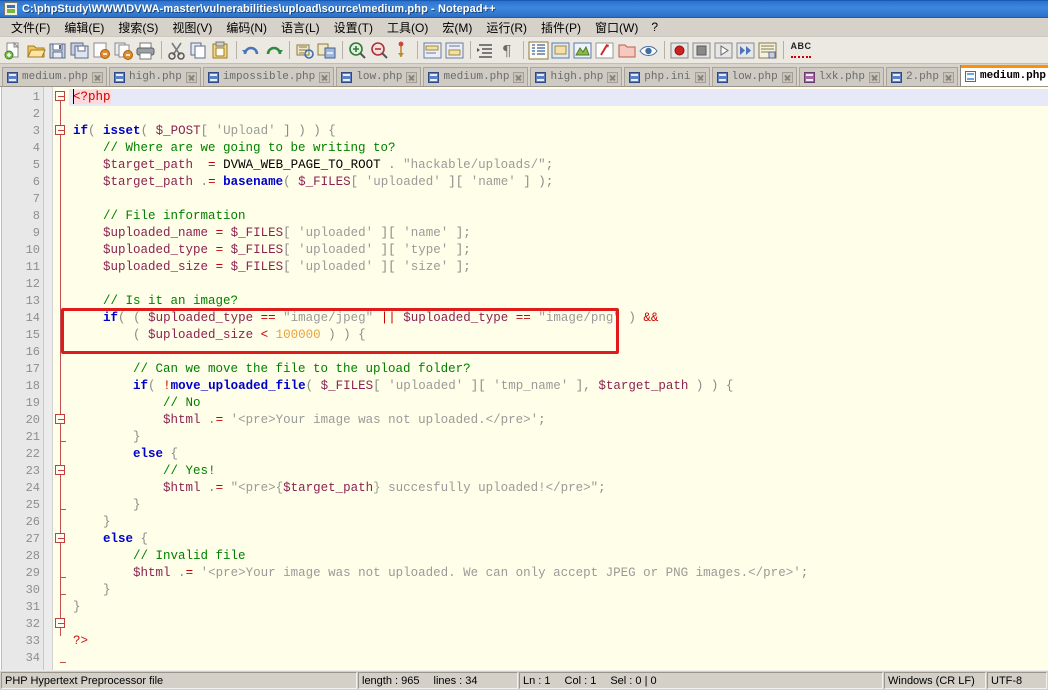 This screenshot has height=690, width=1048. What do you see at coordinates (13, 50) in the screenshot?
I see `new-file-icon` at bounding box center [13, 50].